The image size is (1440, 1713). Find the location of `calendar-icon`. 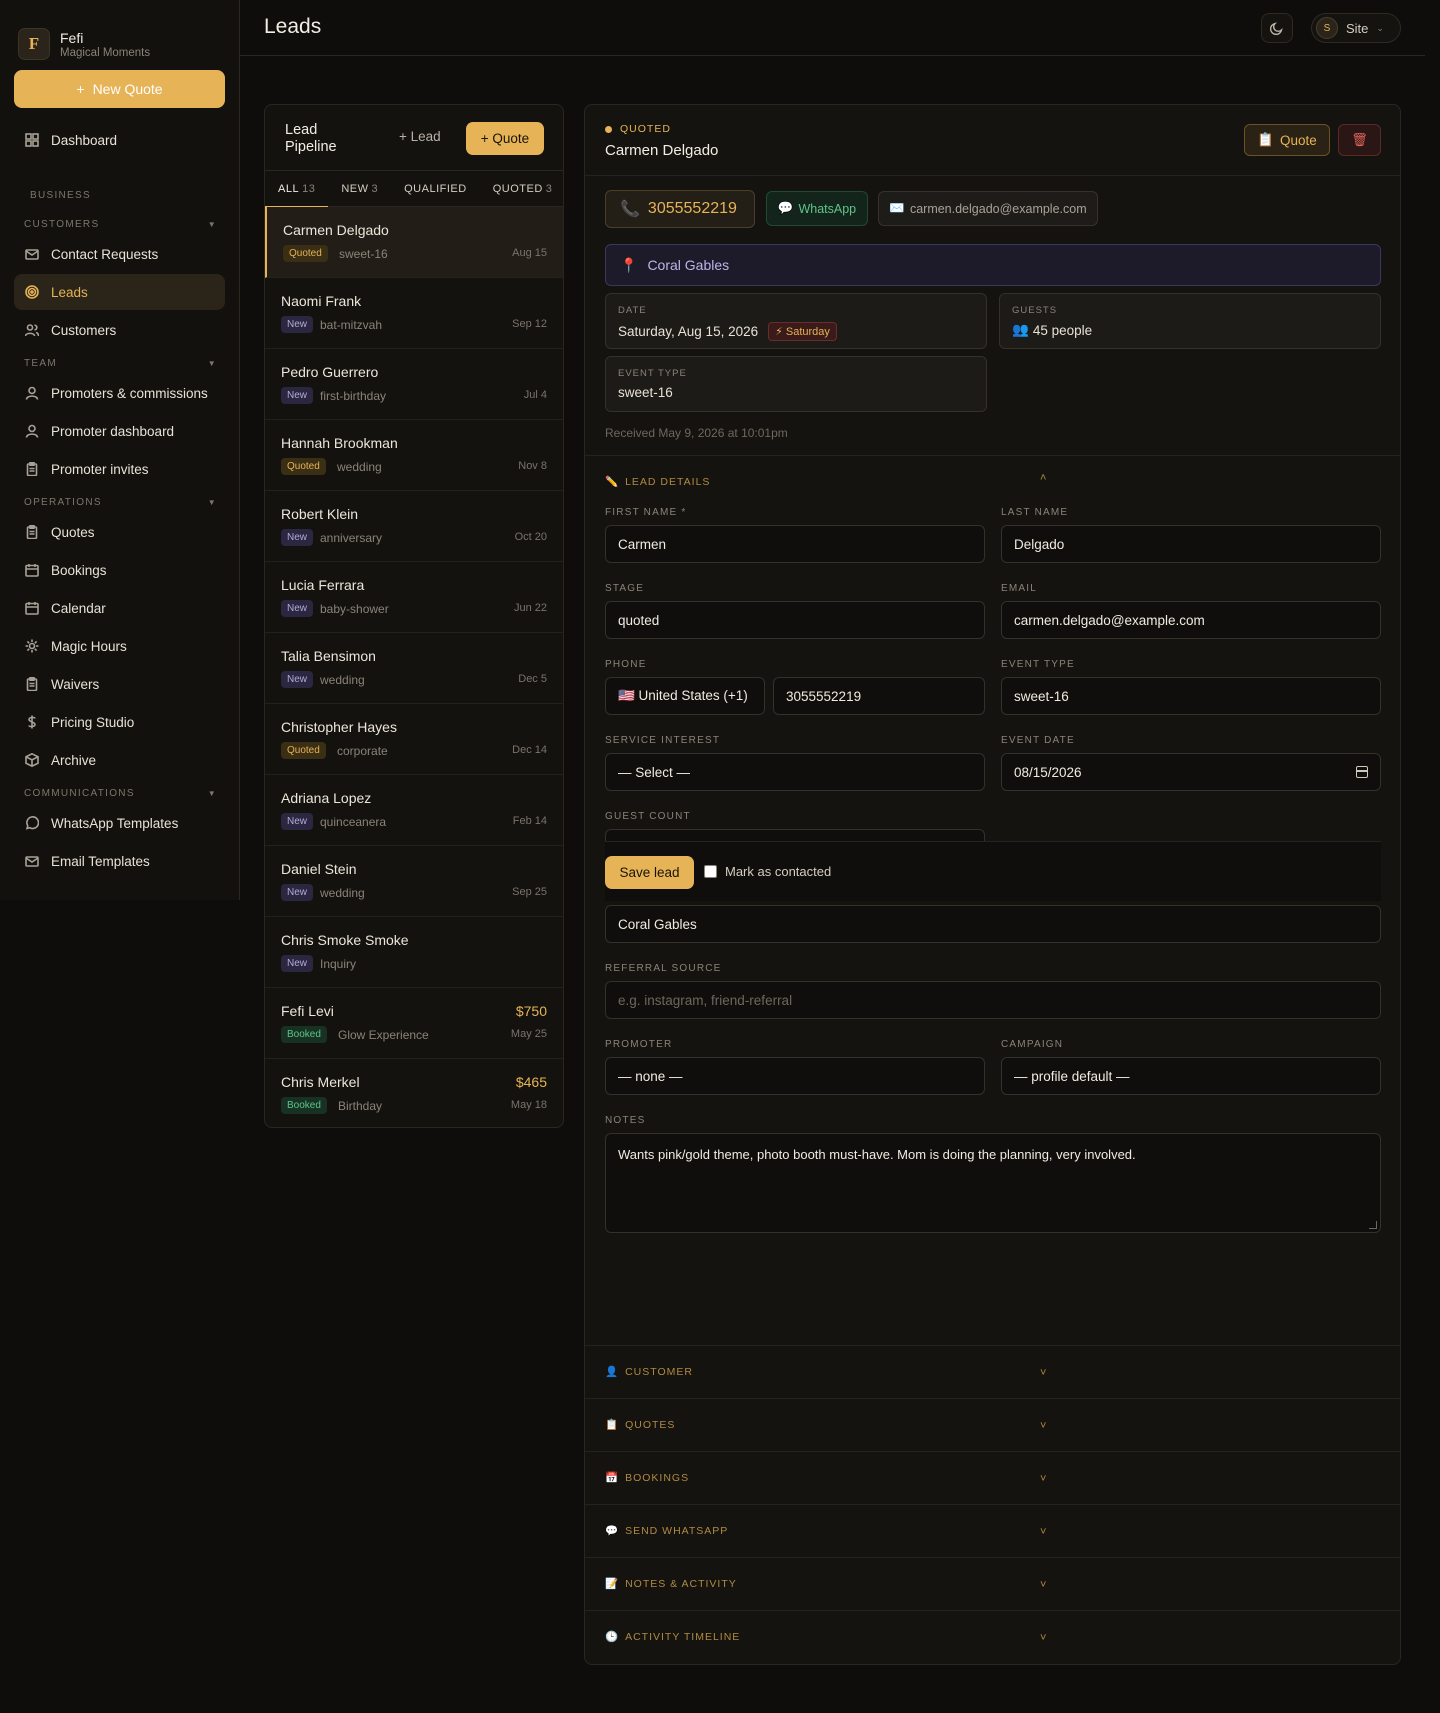

calendar-icon is located at coordinates (1362, 772).